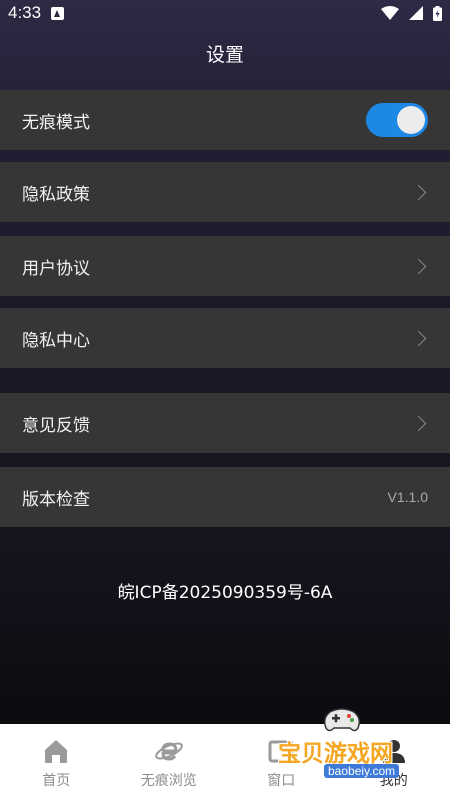 This screenshot has height=800, width=450. What do you see at coordinates (56, 122) in the screenshot?
I see `incognito-mode-label: 无痕模式` at bounding box center [56, 122].